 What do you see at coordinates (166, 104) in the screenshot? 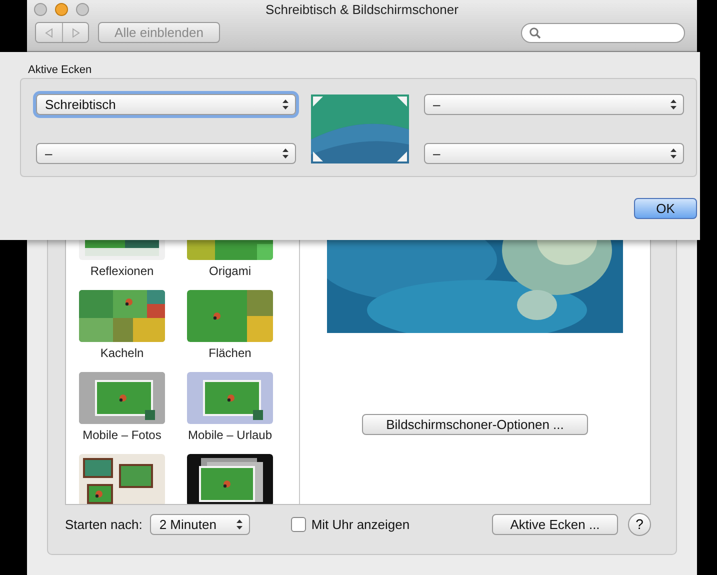
I see `corner-dropdown: Schreibtisch` at bounding box center [166, 104].